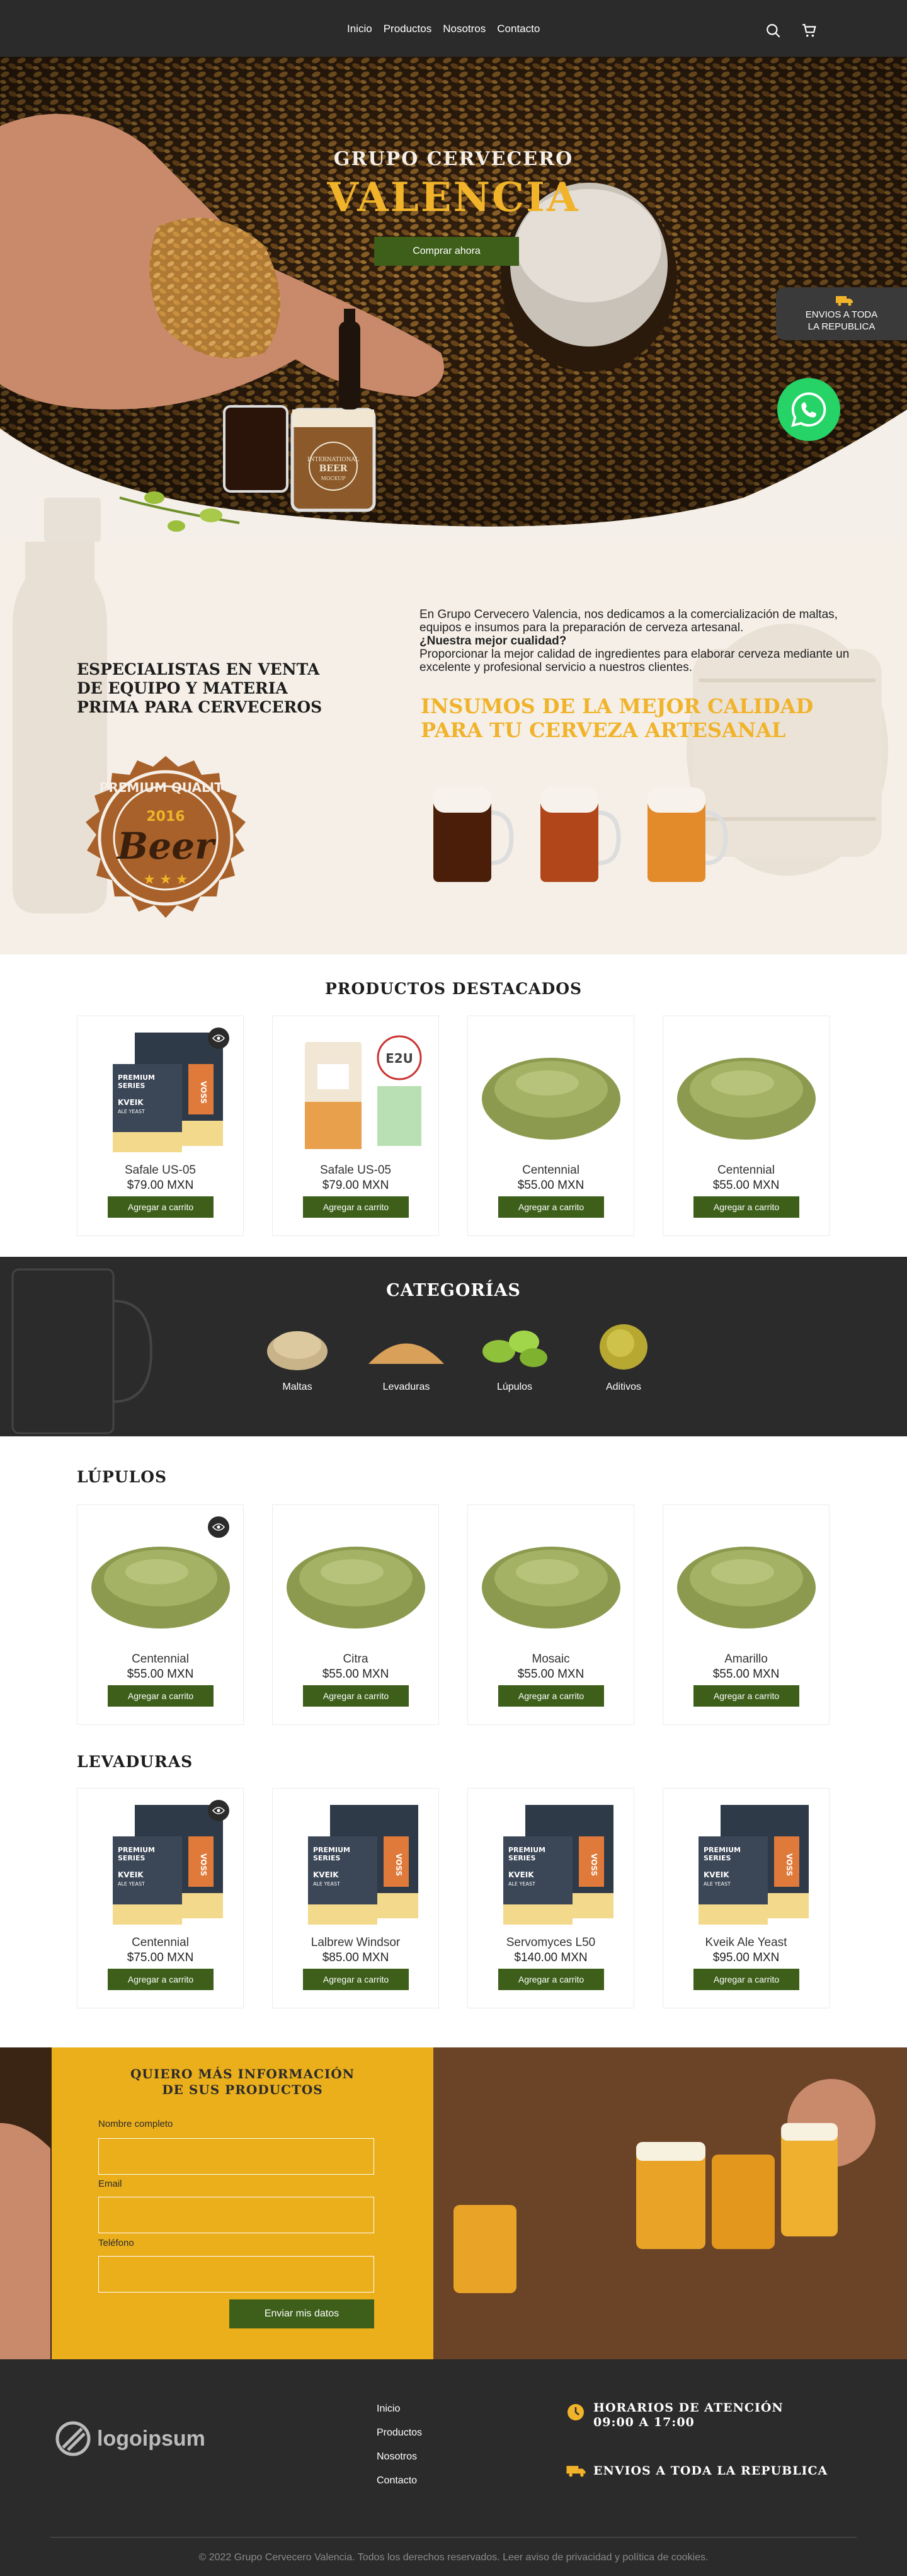 This screenshot has width=907, height=2576. Describe the element at coordinates (453, 989) in the screenshot. I see `featured-title: PRODUCTOS DESTACADOS` at that location.